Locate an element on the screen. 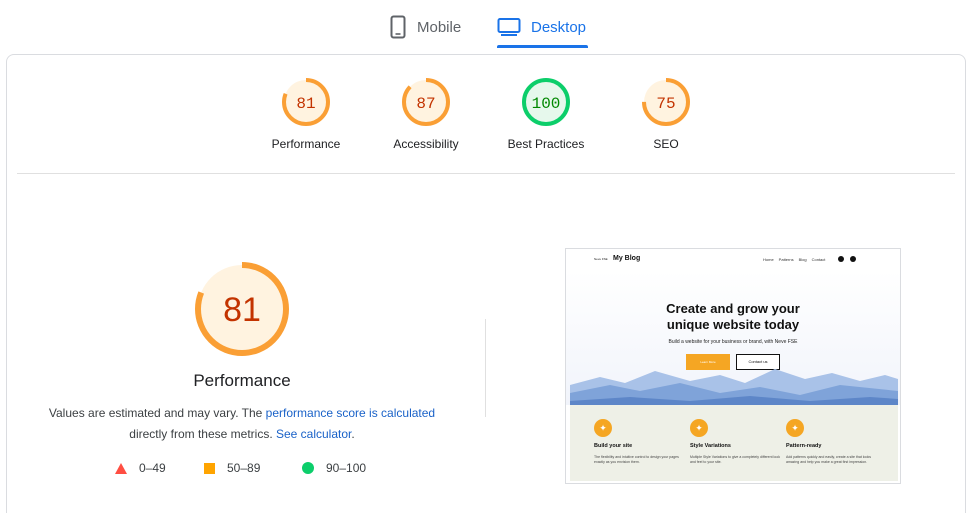 The height and width of the screenshot is (513, 977). instagram-icon is located at coordinates (853, 259).